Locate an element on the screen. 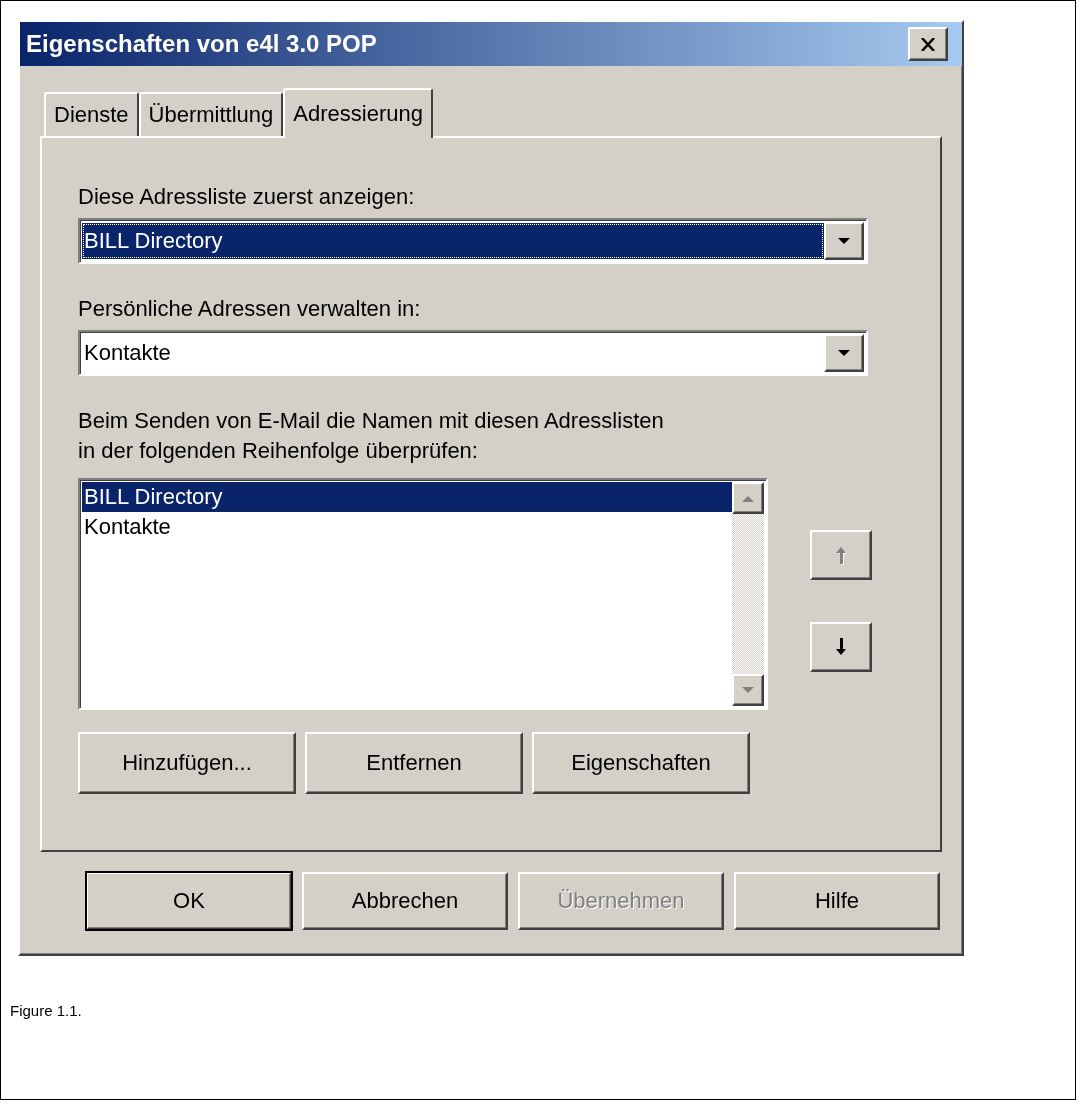  dropdown-field: BILL Directory is located at coordinates (473, 241).